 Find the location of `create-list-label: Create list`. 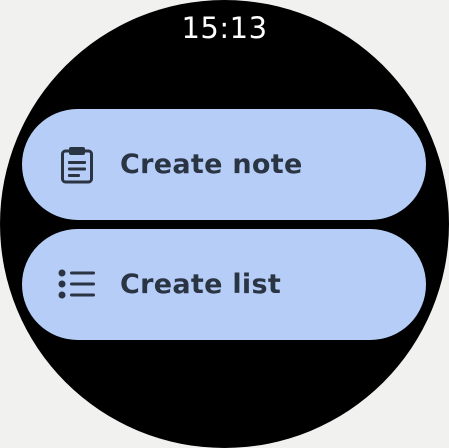

create-list-label: Create list is located at coordinates (201, 284).